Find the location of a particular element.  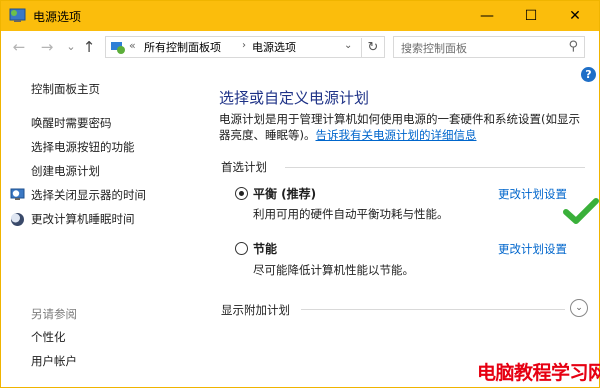

checkmark-icon is located at coordinates (581, 211).